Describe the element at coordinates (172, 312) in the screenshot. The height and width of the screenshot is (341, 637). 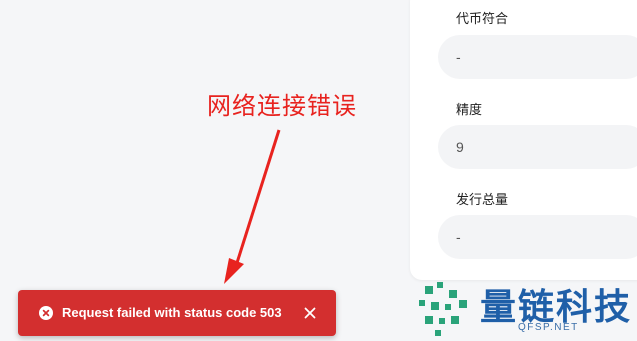
I see `toast-message: Request failed with status code 503` at that location.